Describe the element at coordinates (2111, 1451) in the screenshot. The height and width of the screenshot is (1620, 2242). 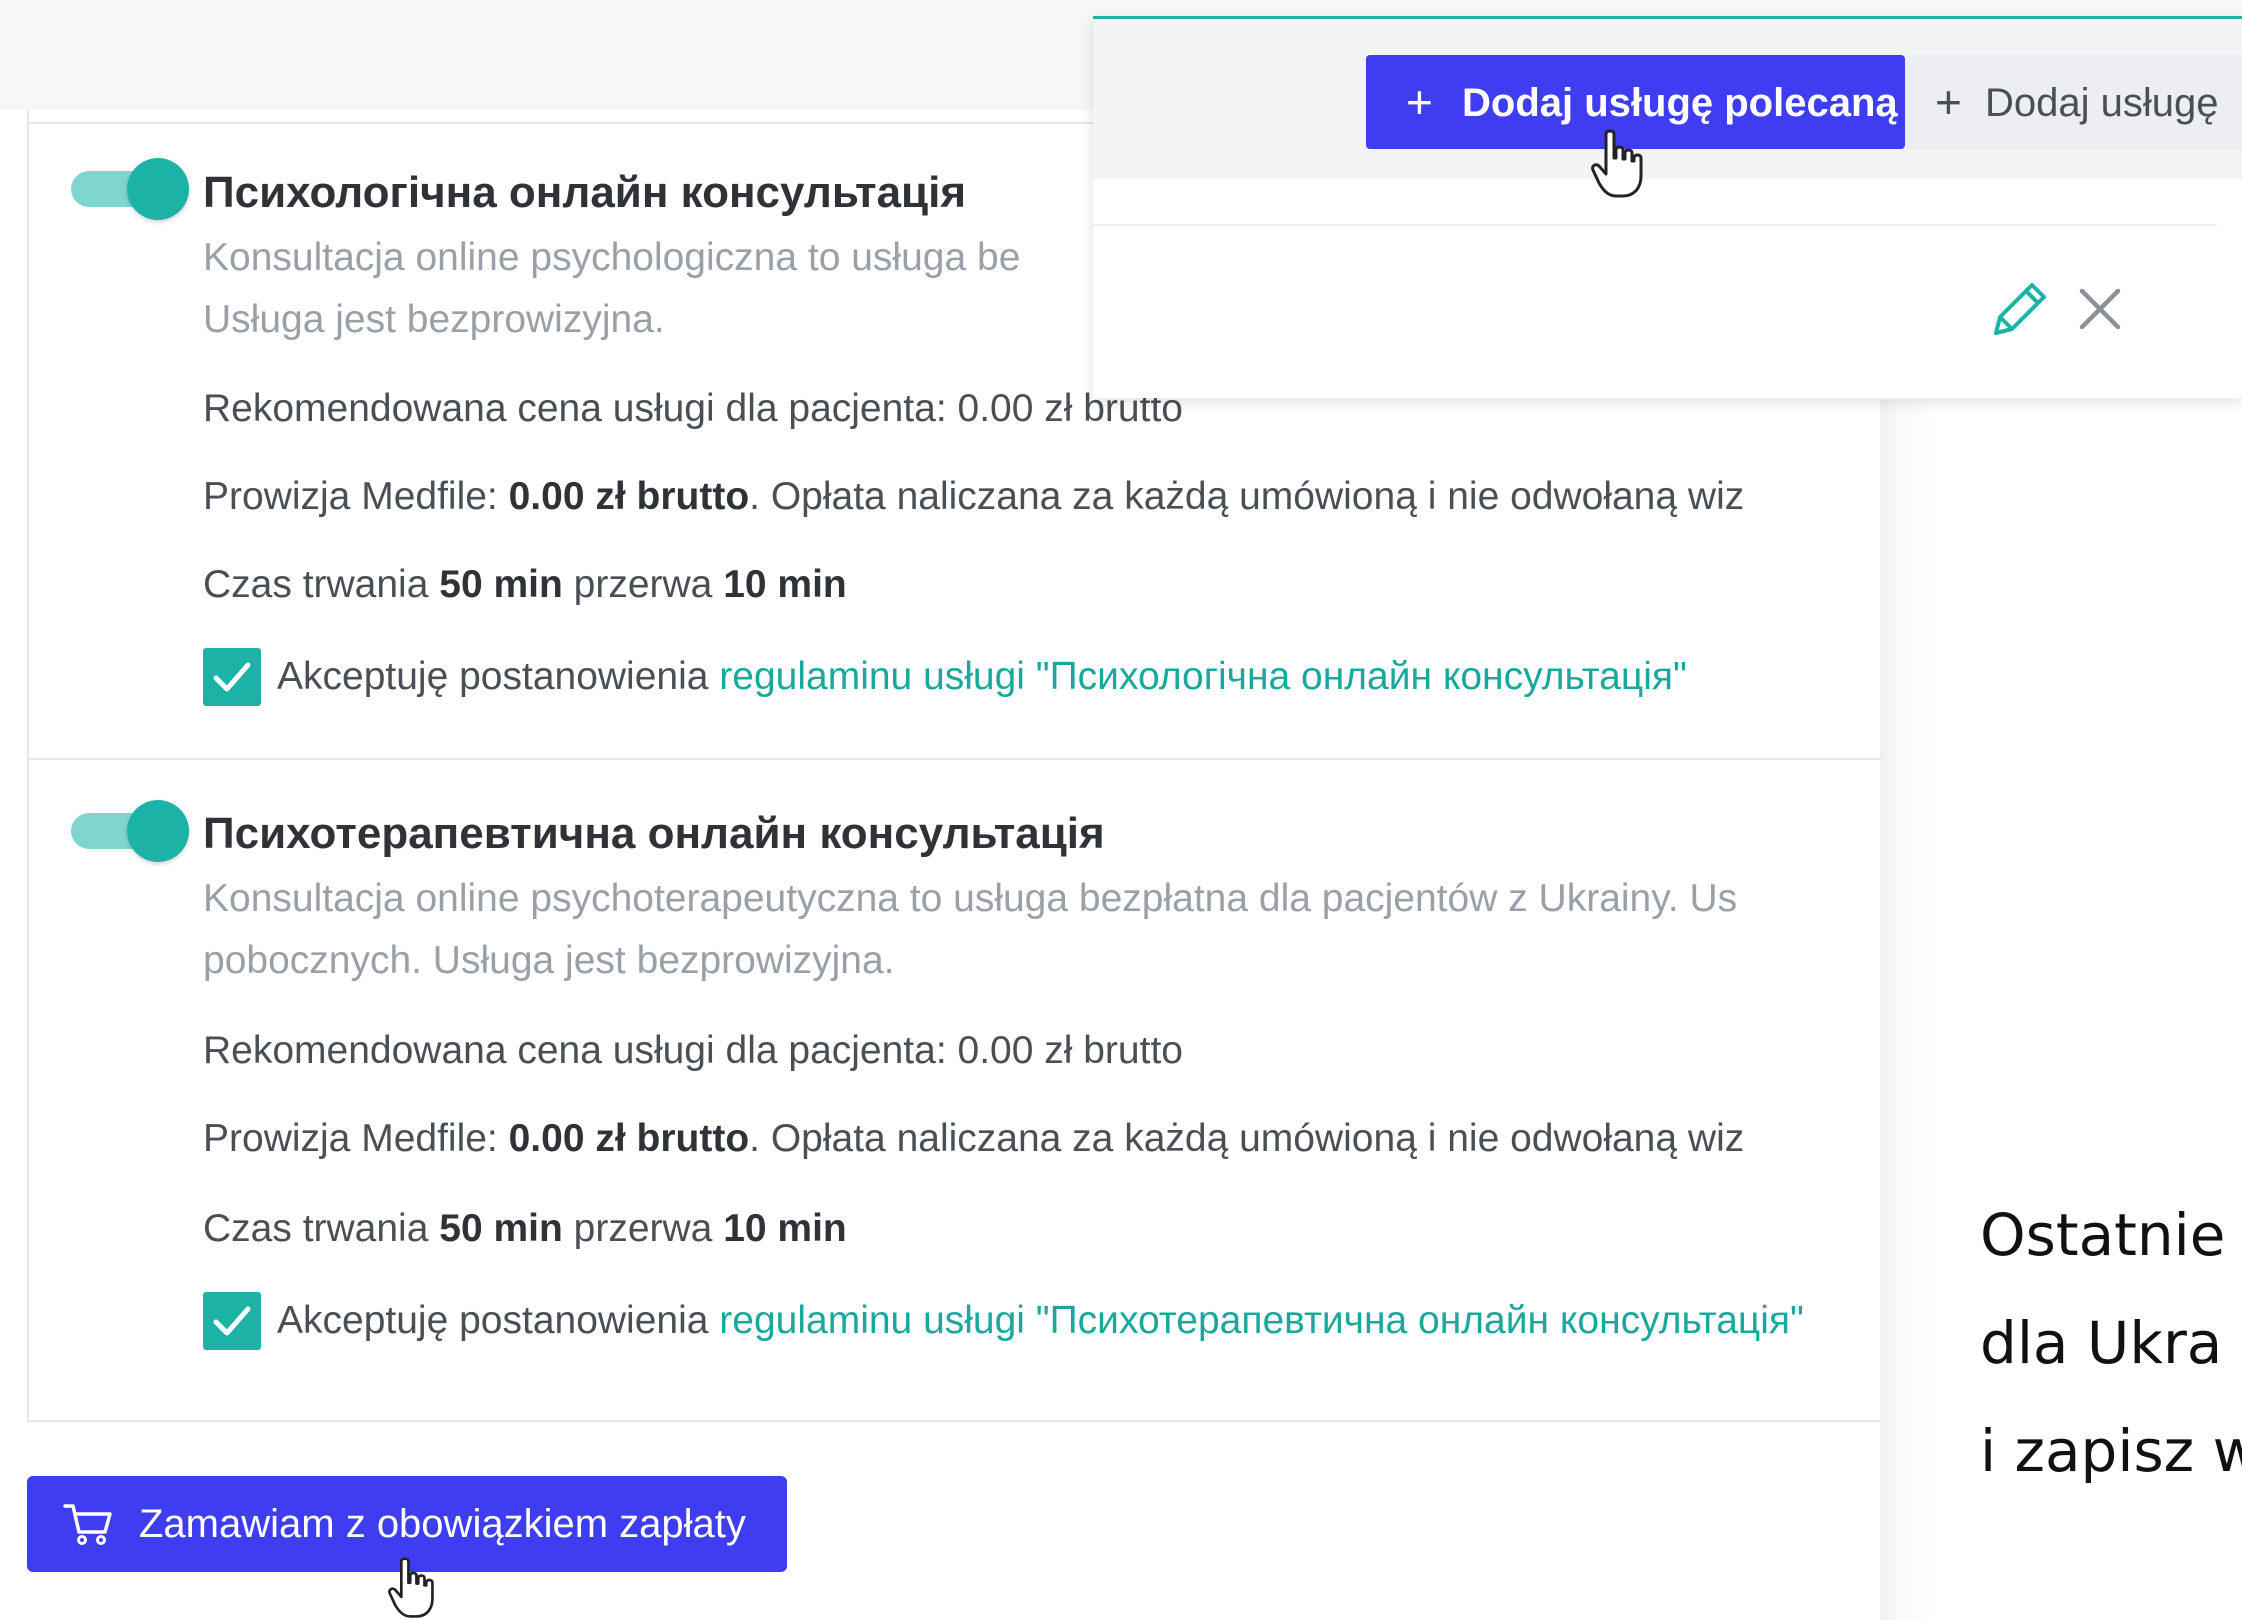
I see `caption-line: i zapisz w` at that location.